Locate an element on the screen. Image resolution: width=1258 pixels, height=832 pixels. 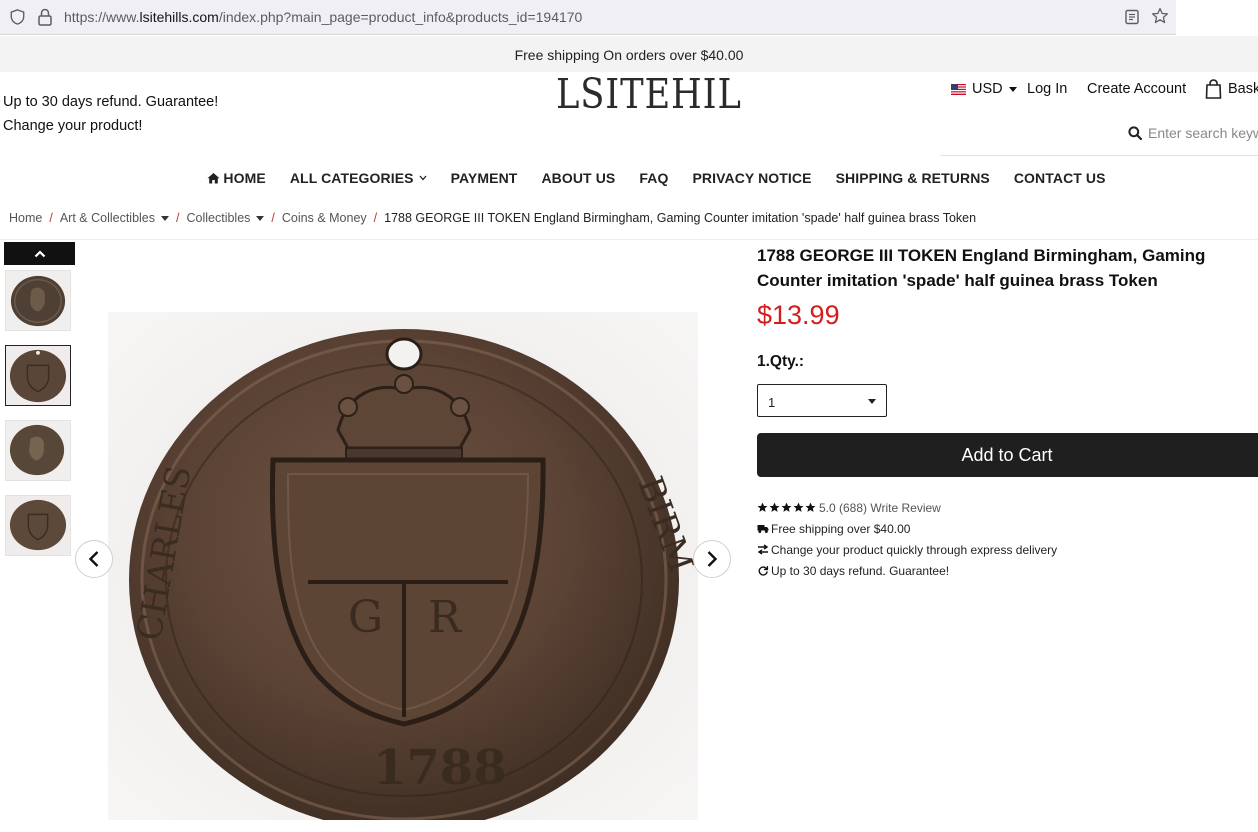
image-next-button is located at coordinates (712, 559).